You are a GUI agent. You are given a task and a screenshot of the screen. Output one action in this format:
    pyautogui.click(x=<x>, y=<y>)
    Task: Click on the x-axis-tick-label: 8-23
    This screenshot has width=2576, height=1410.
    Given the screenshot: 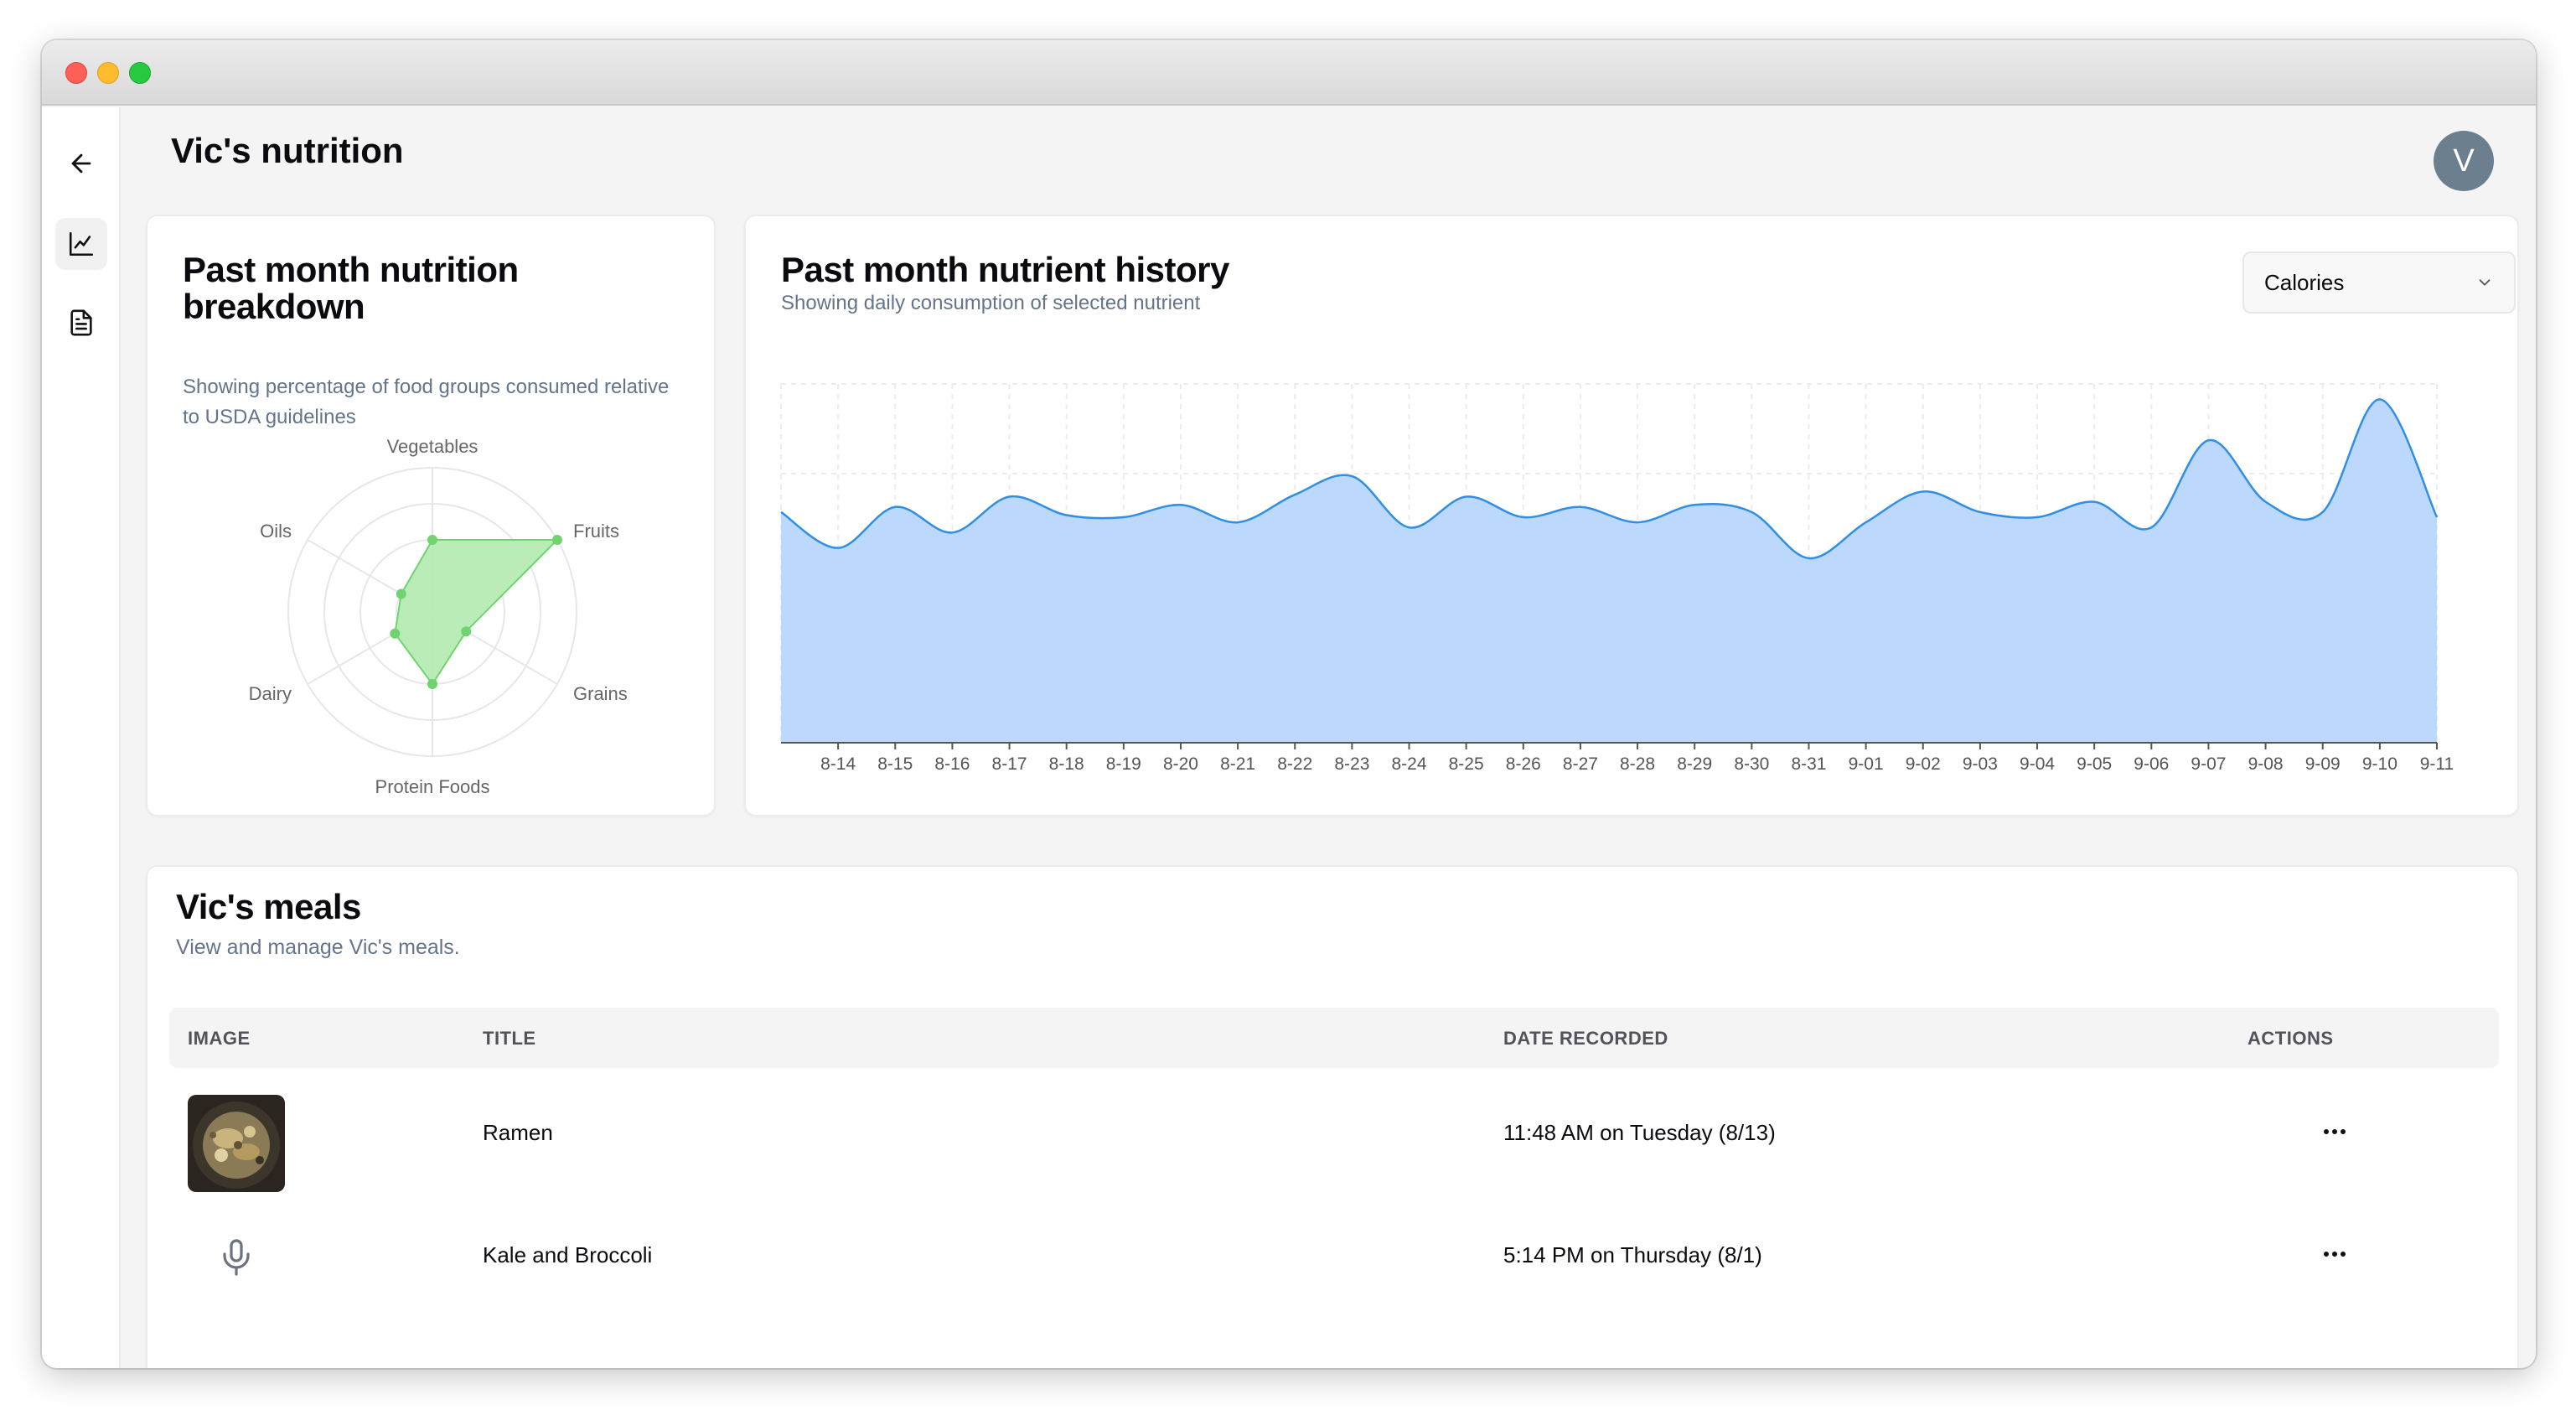 What is the action you would take?
    pyautogui.click(x=1351, y=764)
    